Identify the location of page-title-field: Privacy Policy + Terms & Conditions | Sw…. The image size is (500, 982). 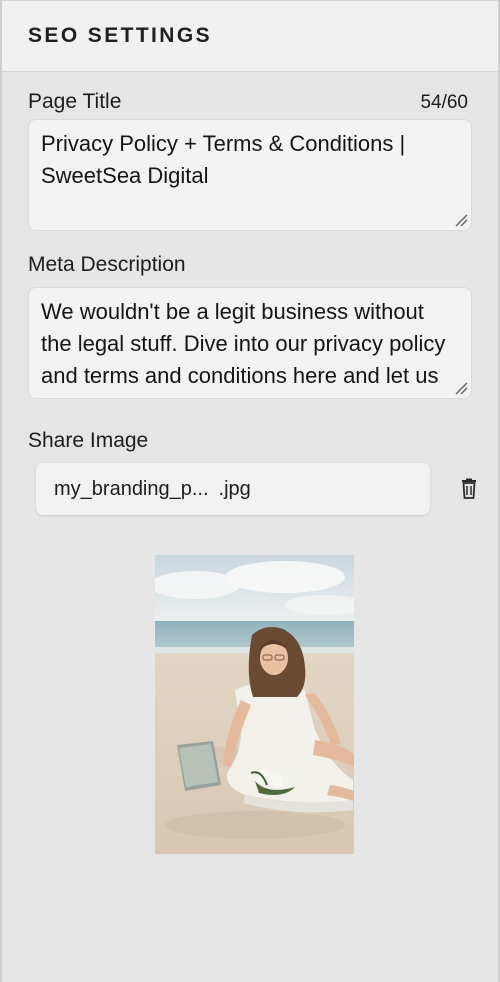
(250, 175).